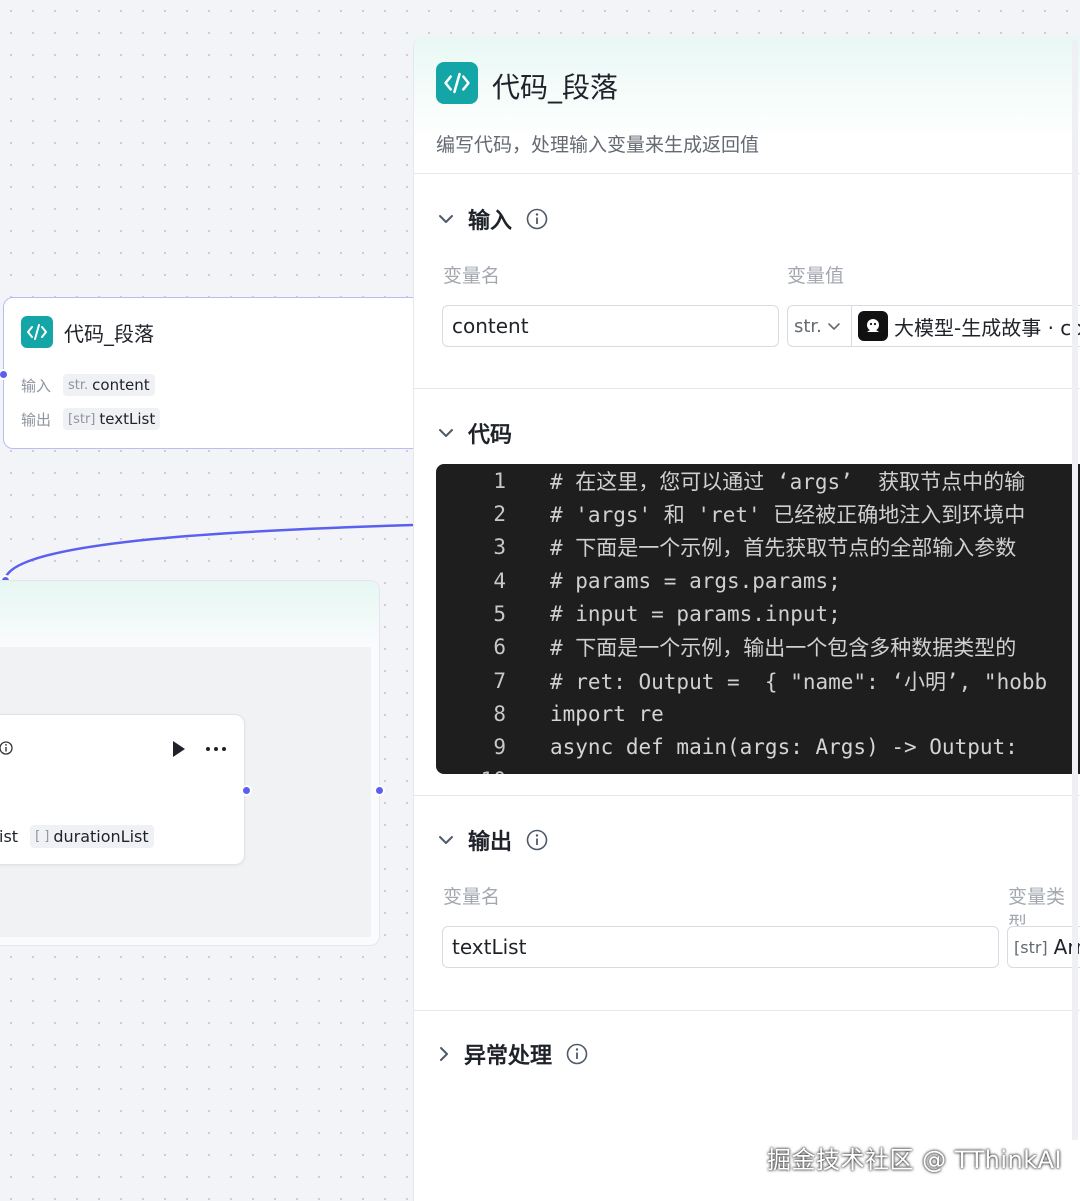  Describe the element at coordinates (121, 385) in the screenshot. I see `node-input-var: content` at that location.